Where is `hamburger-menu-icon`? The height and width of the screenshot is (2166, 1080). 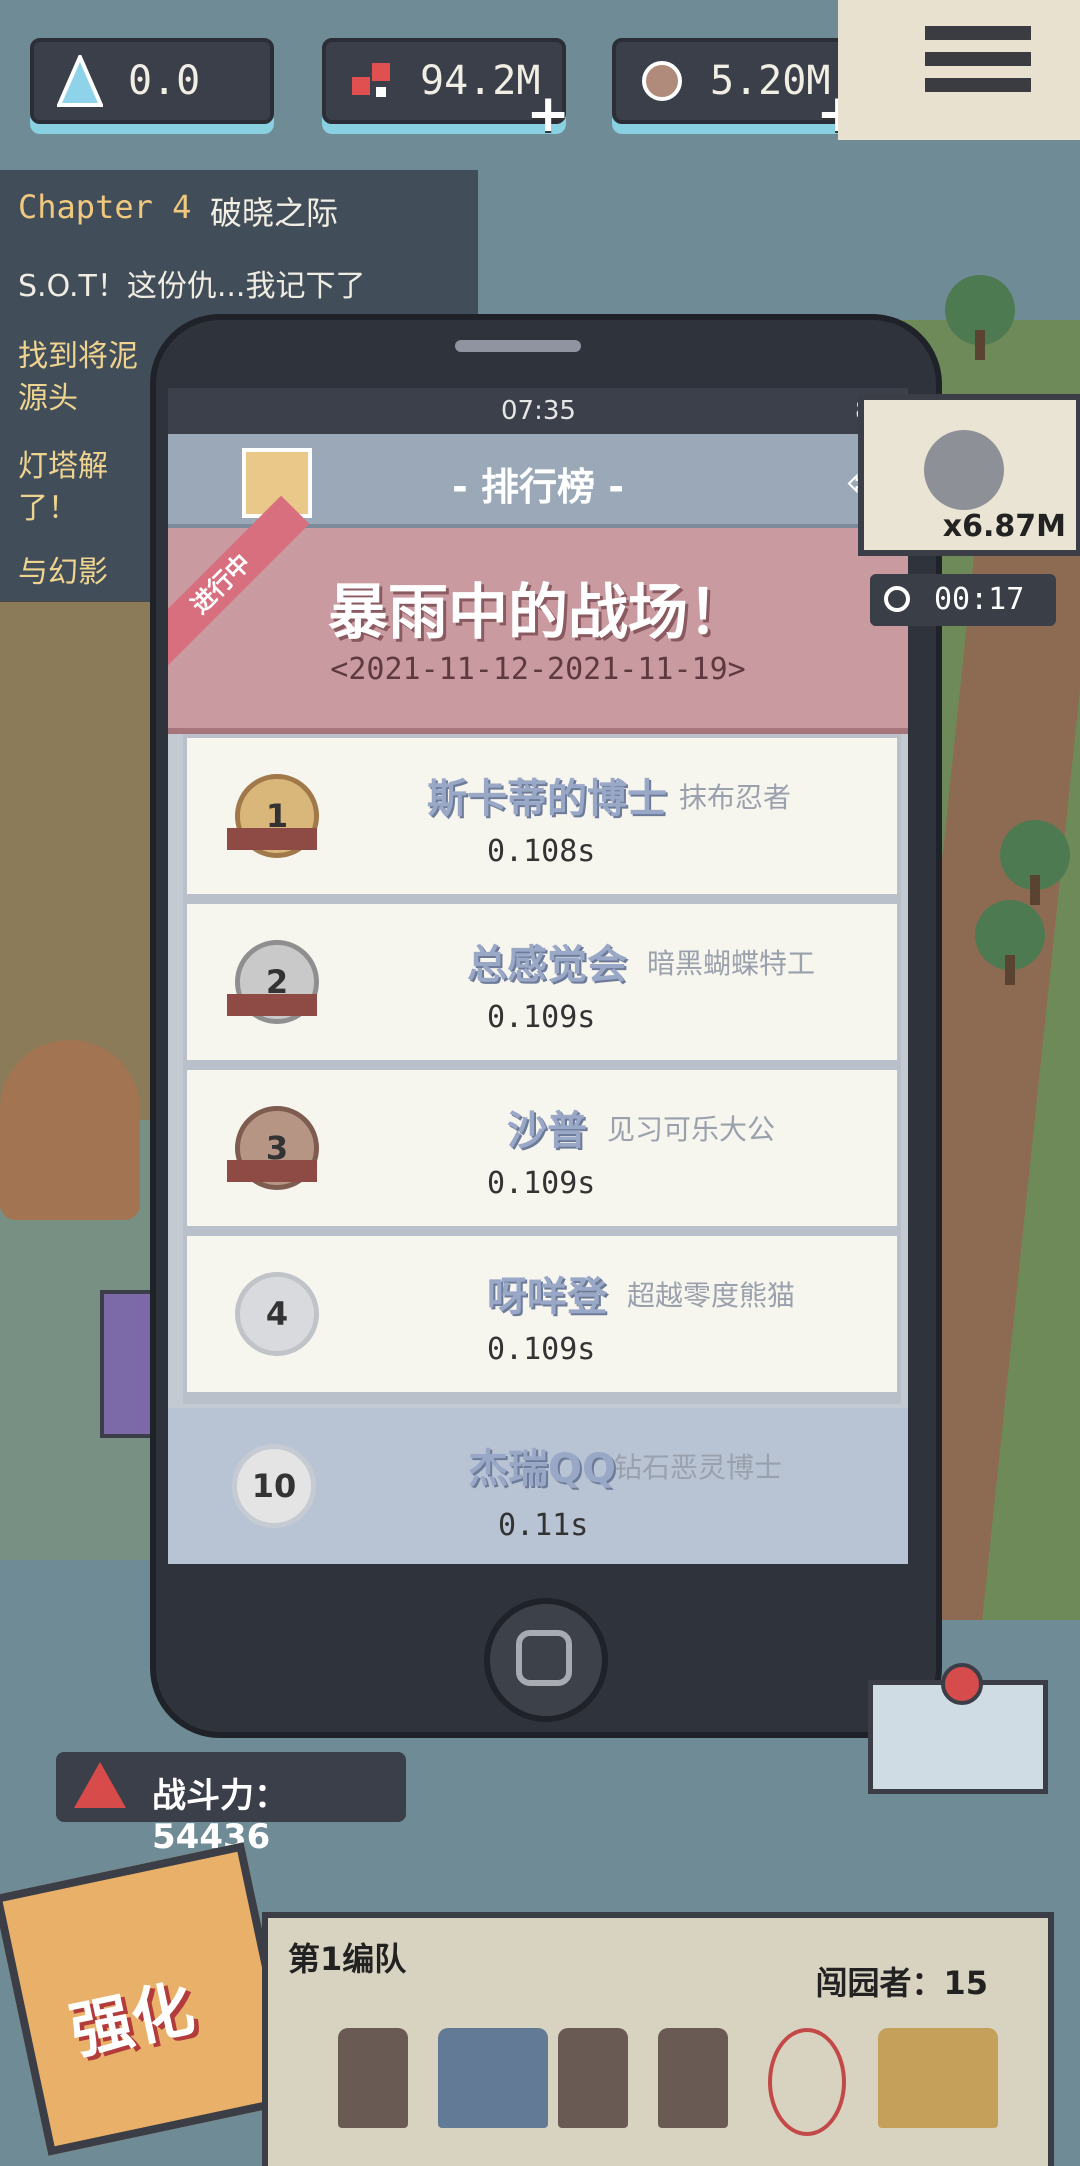 hamburger-menu-icon is located at coordinates (978, 66).